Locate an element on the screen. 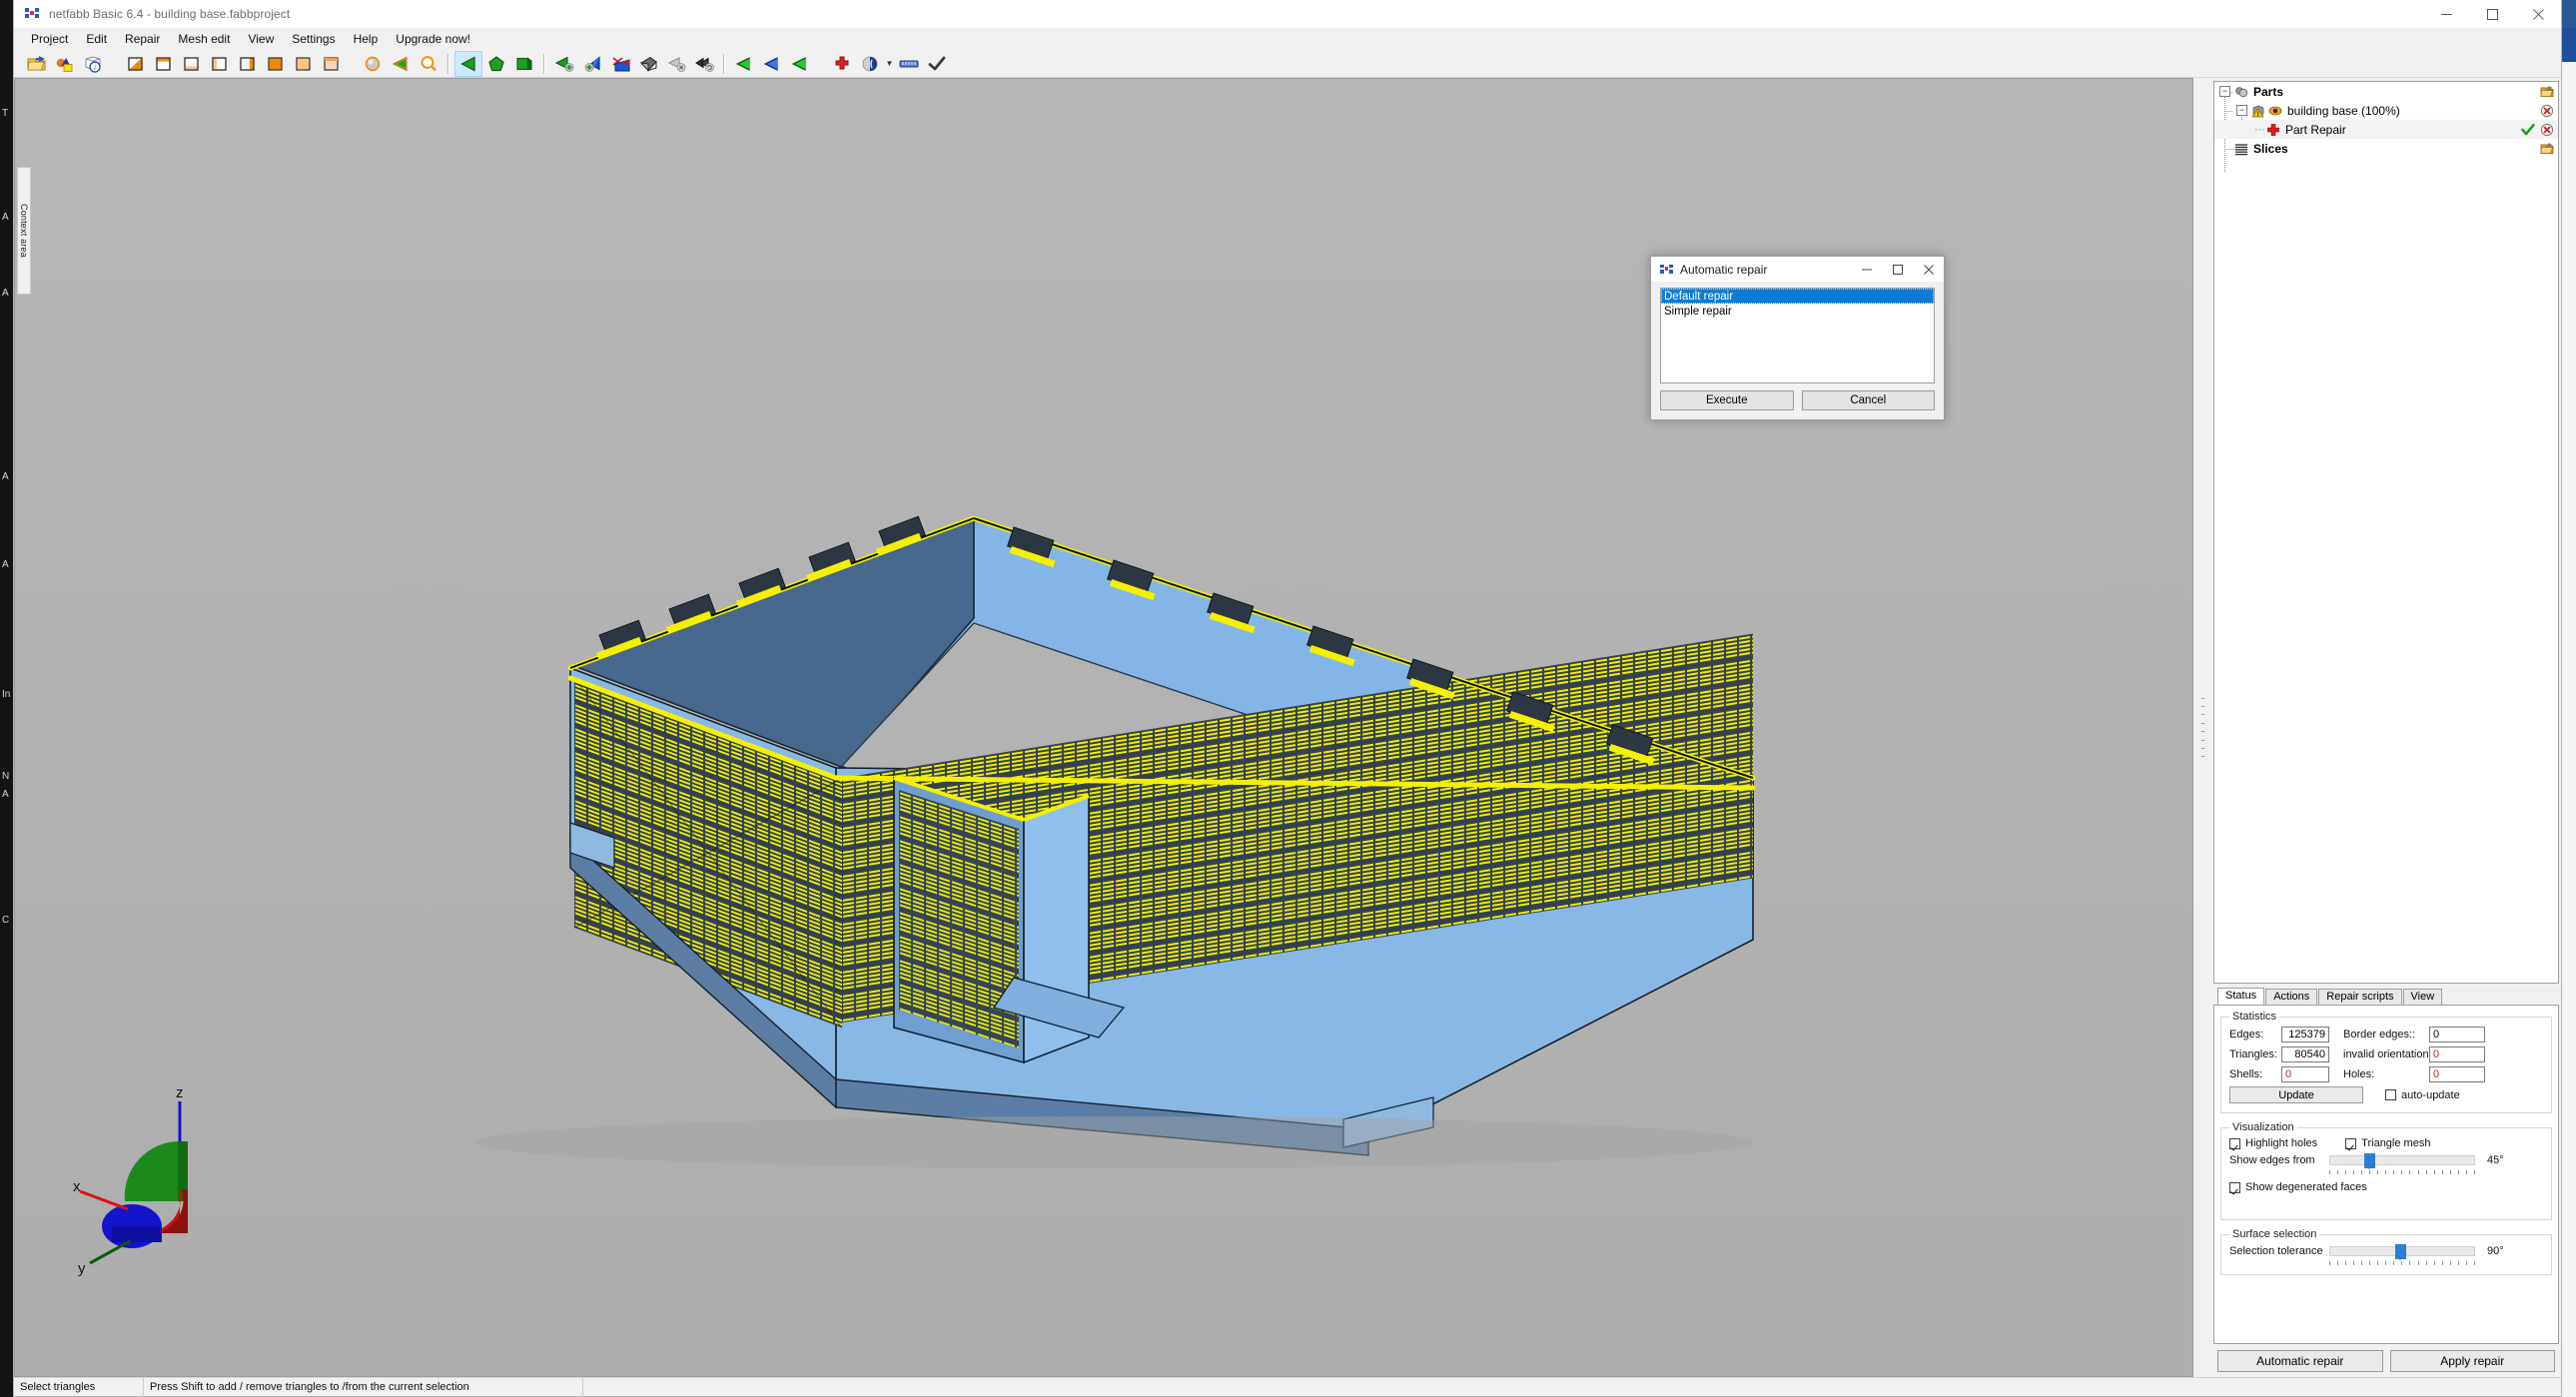  tab-view: View is located at coordinates (2423, 997).